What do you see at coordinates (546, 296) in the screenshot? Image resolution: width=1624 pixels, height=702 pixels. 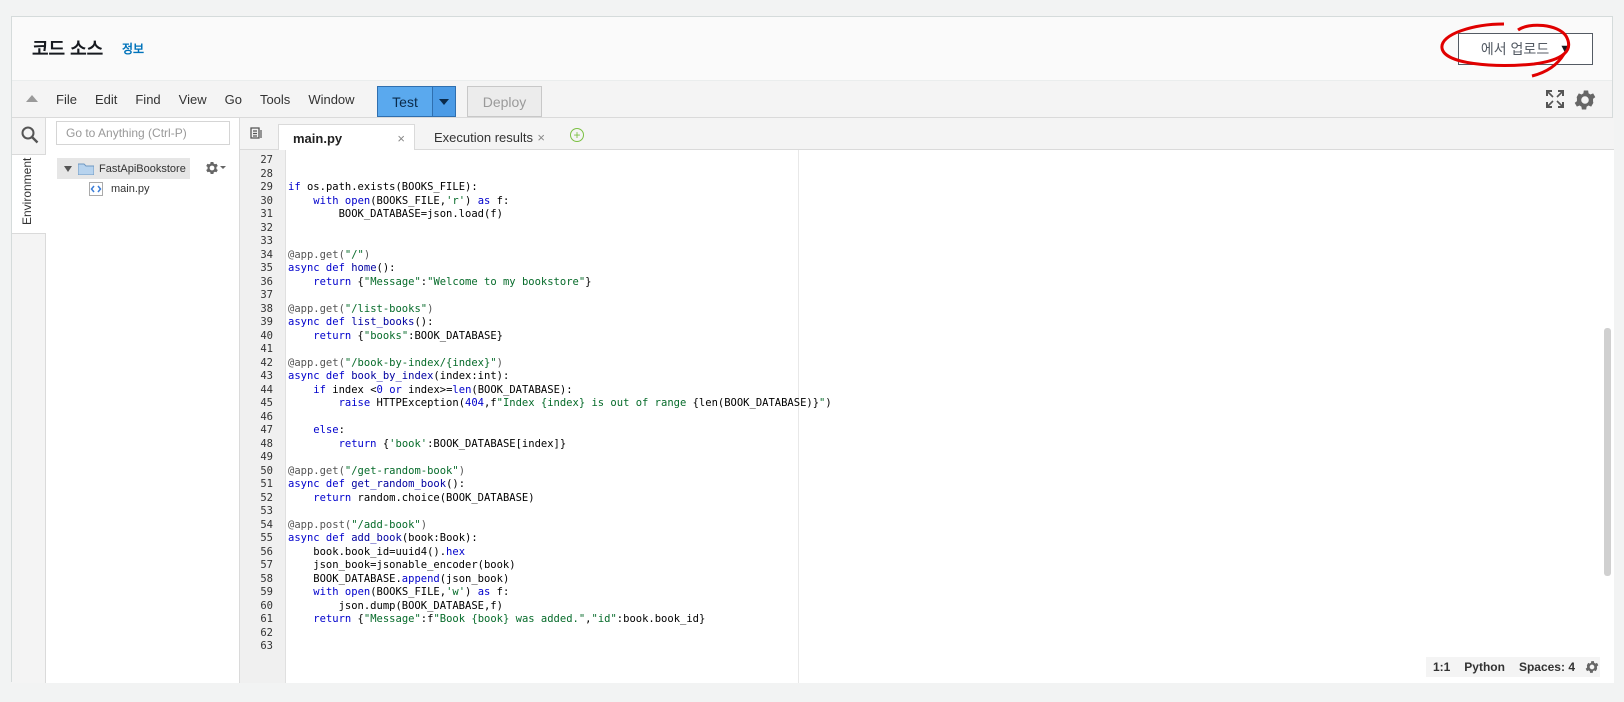 I see `code-line: 37` at bounding box center [546, 296].